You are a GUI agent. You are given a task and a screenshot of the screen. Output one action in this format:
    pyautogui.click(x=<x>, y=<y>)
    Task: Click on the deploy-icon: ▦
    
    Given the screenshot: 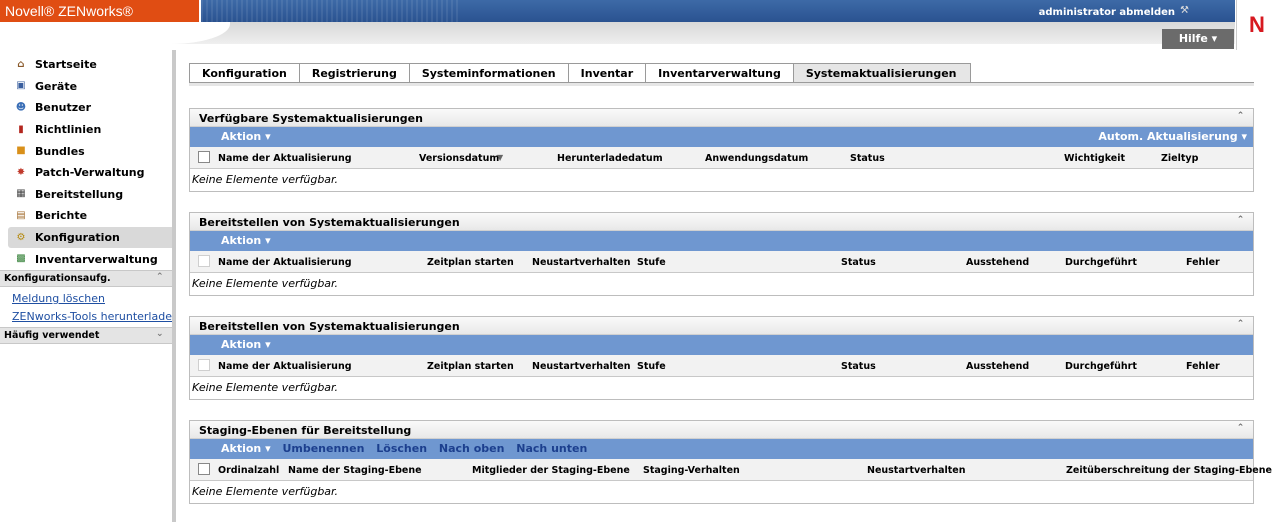 What is the action you would take?
    pyautogui.click(x=21, y=194)
    